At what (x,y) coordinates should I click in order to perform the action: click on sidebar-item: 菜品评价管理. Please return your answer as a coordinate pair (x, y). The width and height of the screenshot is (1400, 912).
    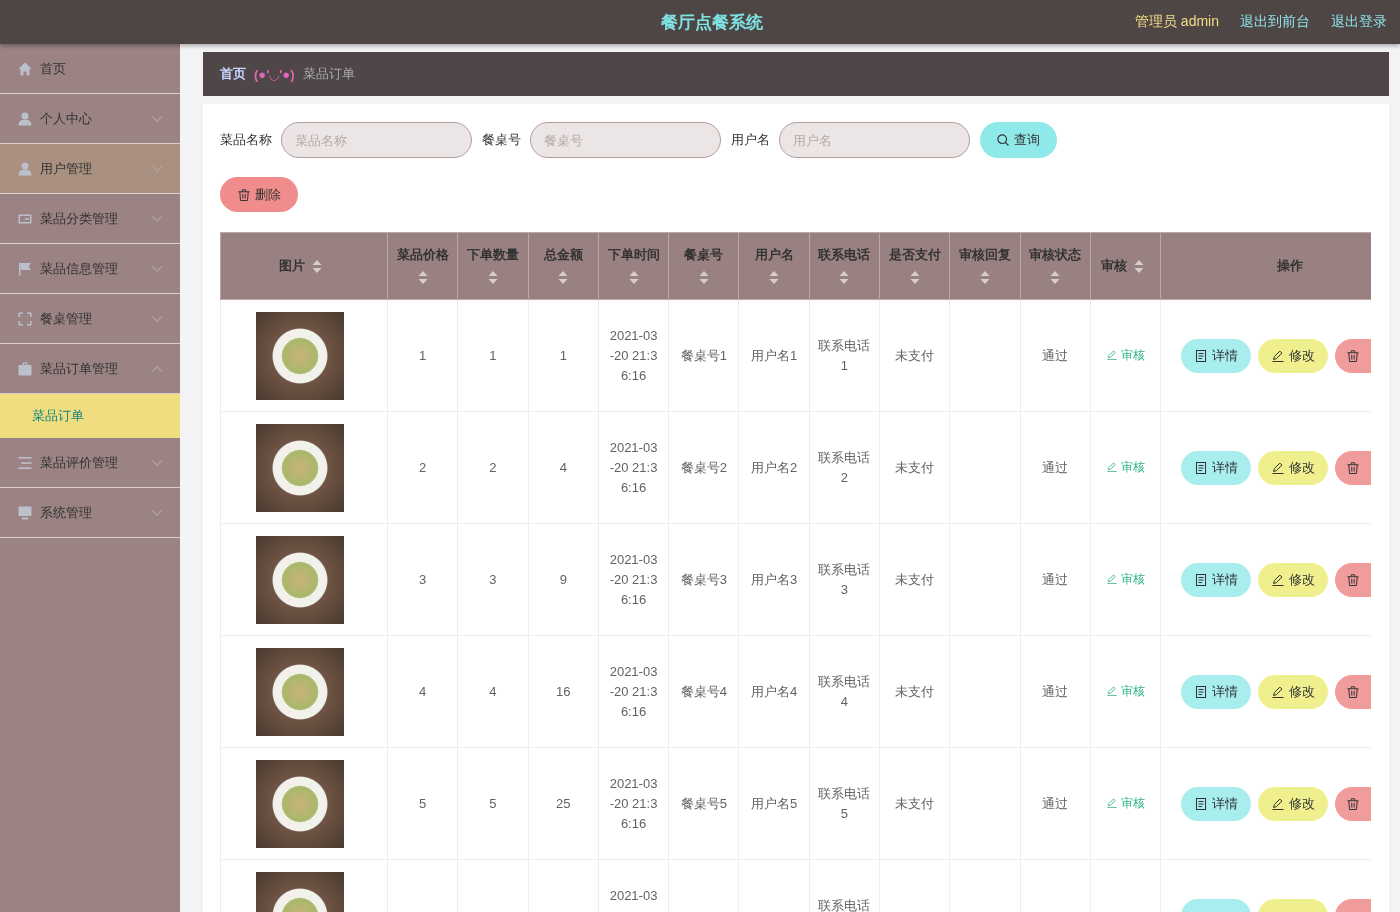
    Looking at the image, I should click on (90, 463).